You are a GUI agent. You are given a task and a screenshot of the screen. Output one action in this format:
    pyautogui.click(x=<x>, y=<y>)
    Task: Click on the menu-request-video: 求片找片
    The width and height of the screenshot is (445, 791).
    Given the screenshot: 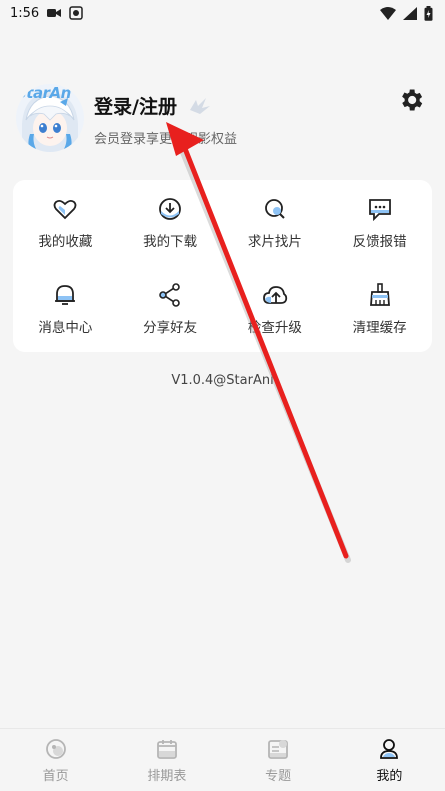 What is the action you would take?
    pyautogui.click(x=275, y=223)
    